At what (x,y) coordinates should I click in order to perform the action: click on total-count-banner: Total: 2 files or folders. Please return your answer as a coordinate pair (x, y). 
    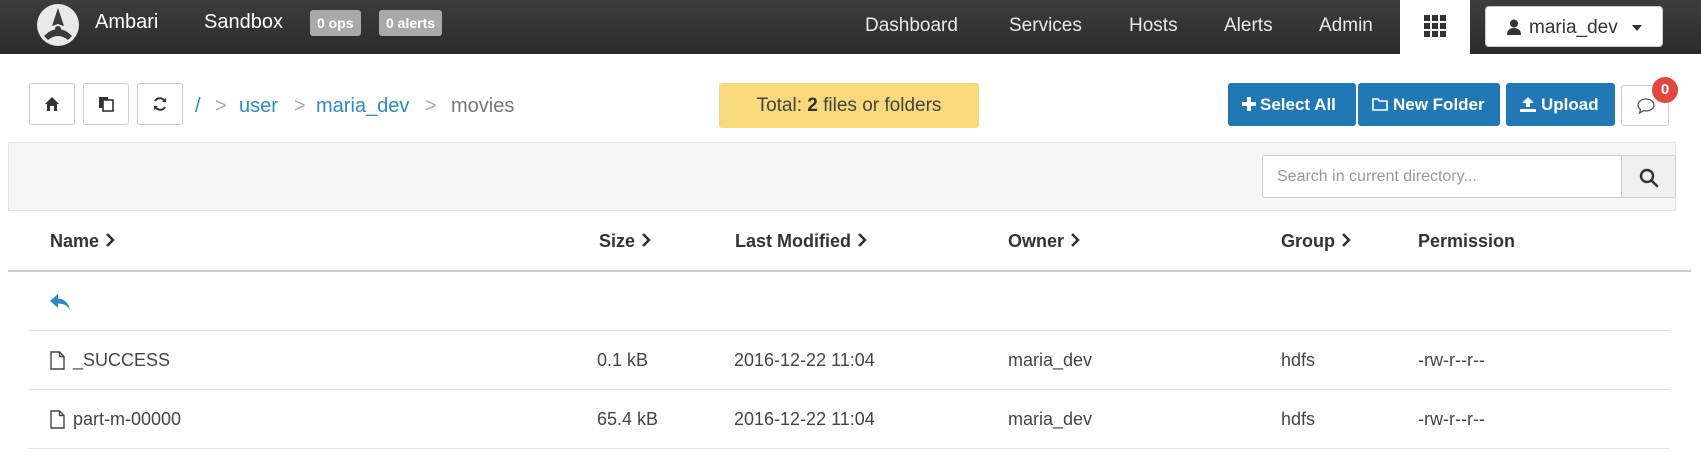
    Looking at the image, I should click on (849, 105).